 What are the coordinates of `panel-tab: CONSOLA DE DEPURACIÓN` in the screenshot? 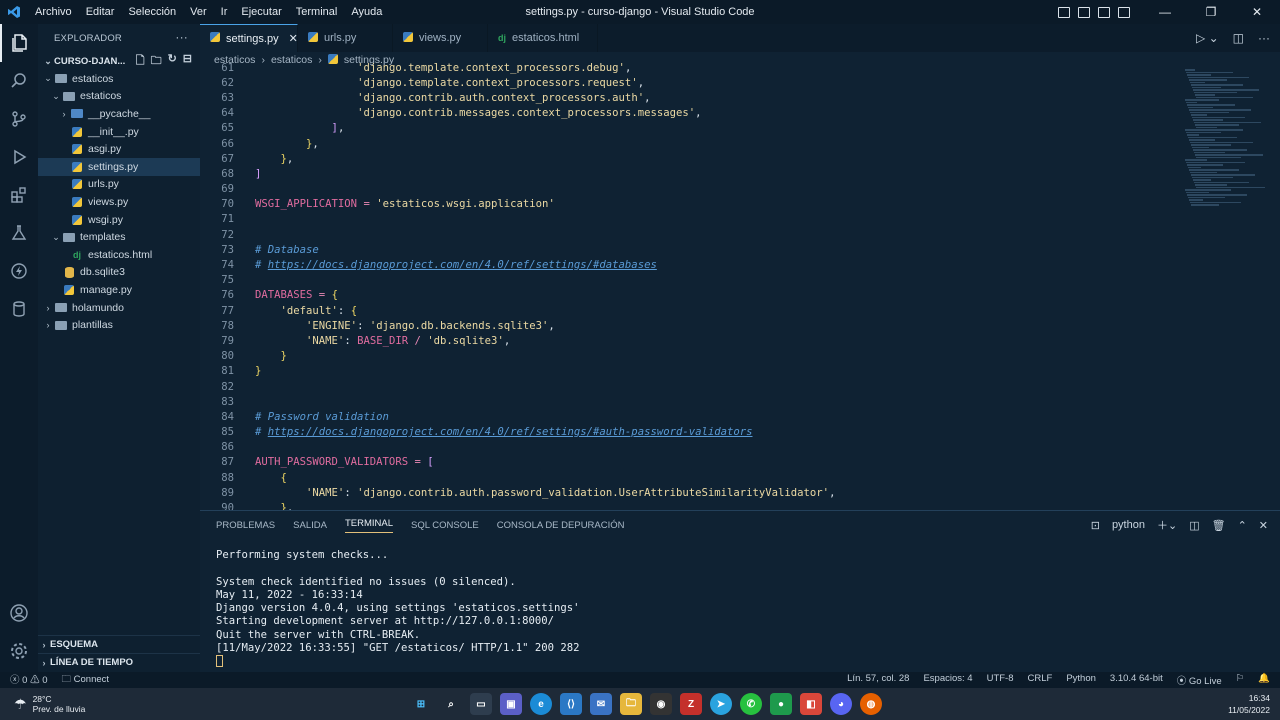 It's located at (561, 525).